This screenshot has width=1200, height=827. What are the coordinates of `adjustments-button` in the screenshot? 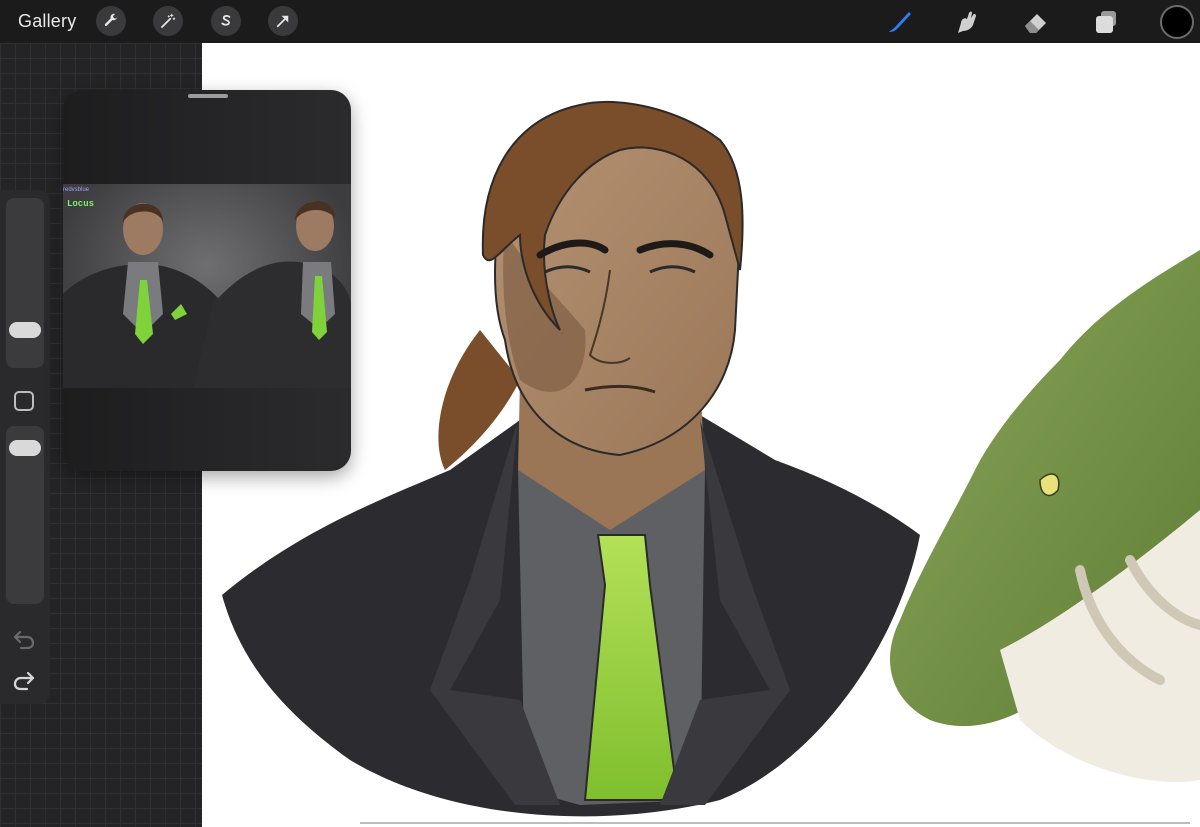 It's located at (168, 21).